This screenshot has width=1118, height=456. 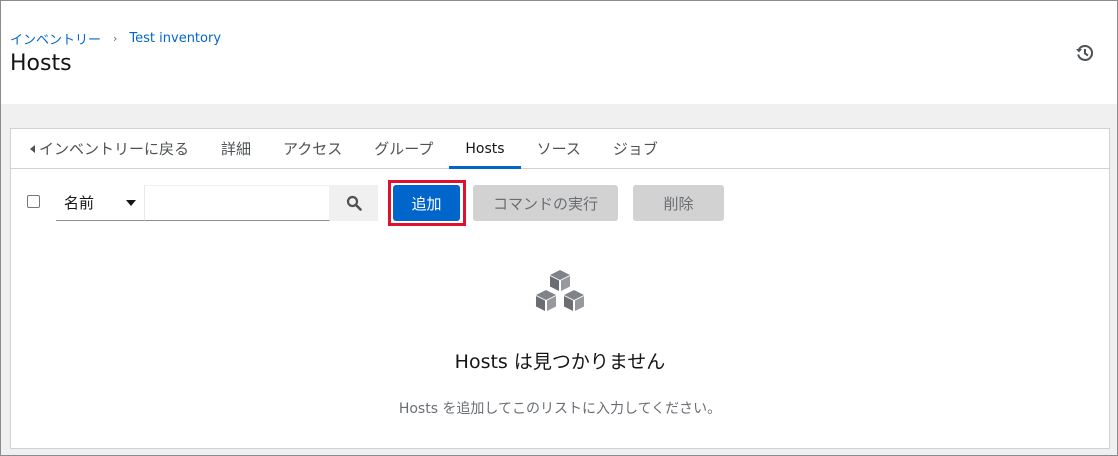 What do you see at coordinates (560, 409) in the screenshot?
I see `empty-state-body: Hosts を追加してこのリストに入力してください。` at bounding box center [560, 409].